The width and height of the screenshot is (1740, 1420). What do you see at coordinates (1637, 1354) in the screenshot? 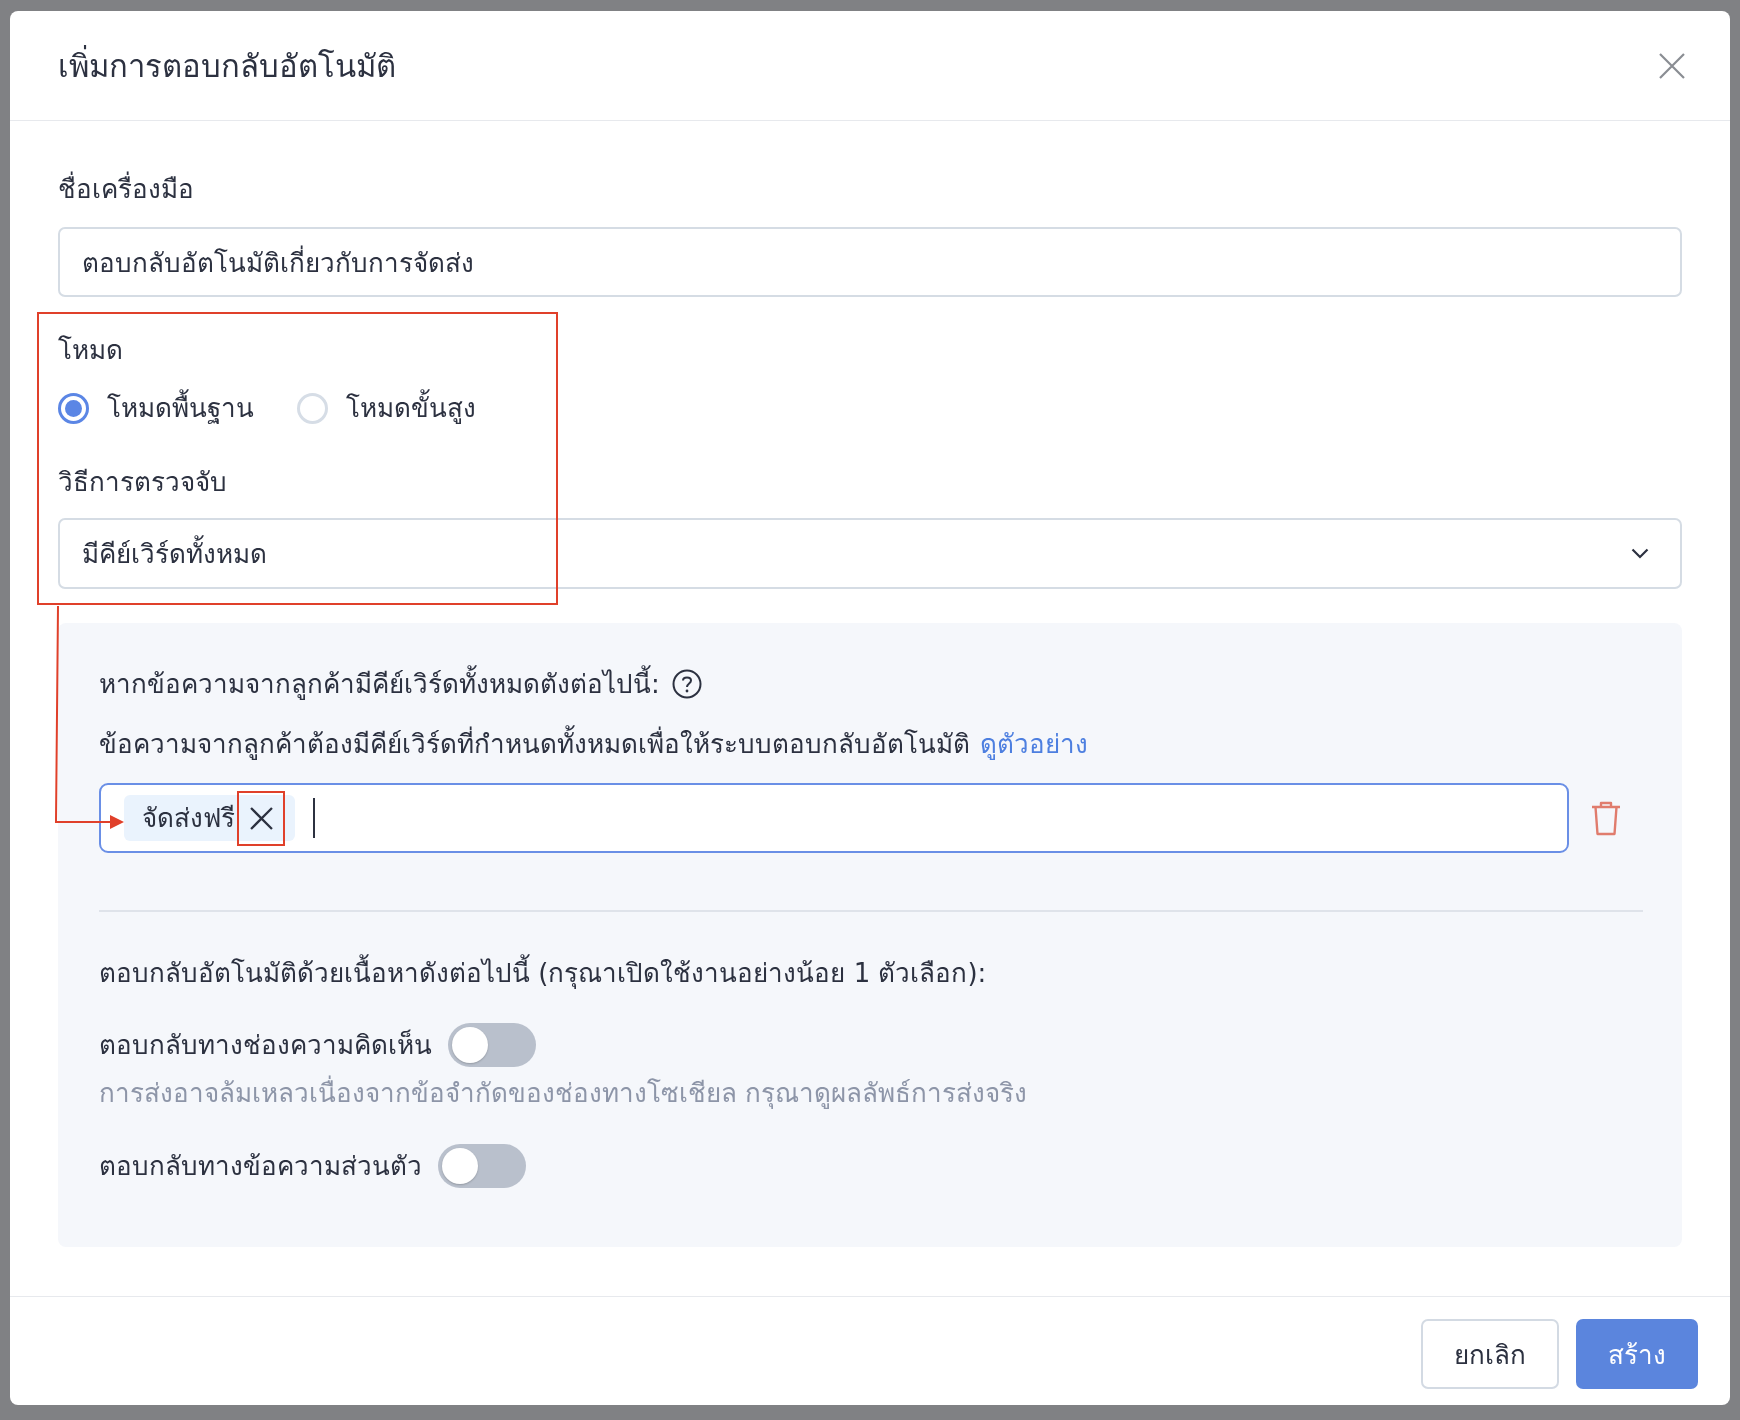
I see `dialog-button: สร้าง` at bounding box center [1637, 1354].